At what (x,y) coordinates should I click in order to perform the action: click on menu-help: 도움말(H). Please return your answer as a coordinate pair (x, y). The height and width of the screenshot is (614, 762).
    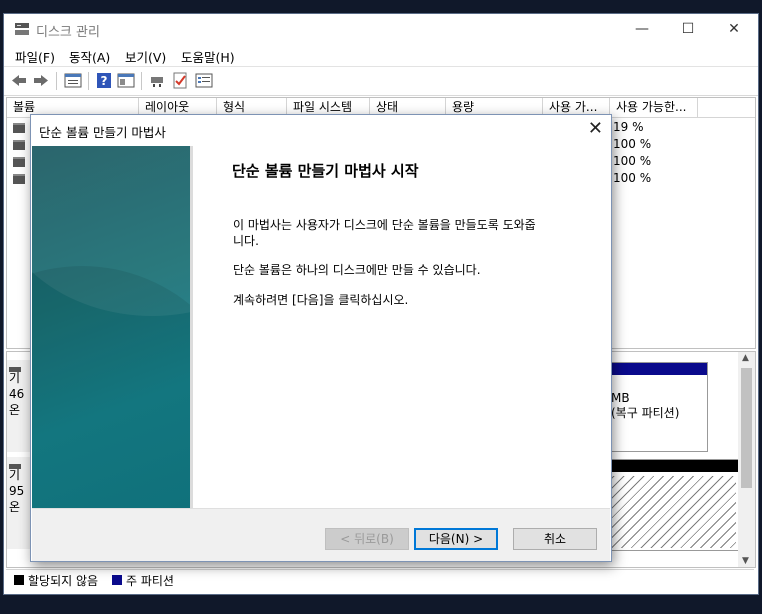
    Looking at the image, I should click on (208, 56).